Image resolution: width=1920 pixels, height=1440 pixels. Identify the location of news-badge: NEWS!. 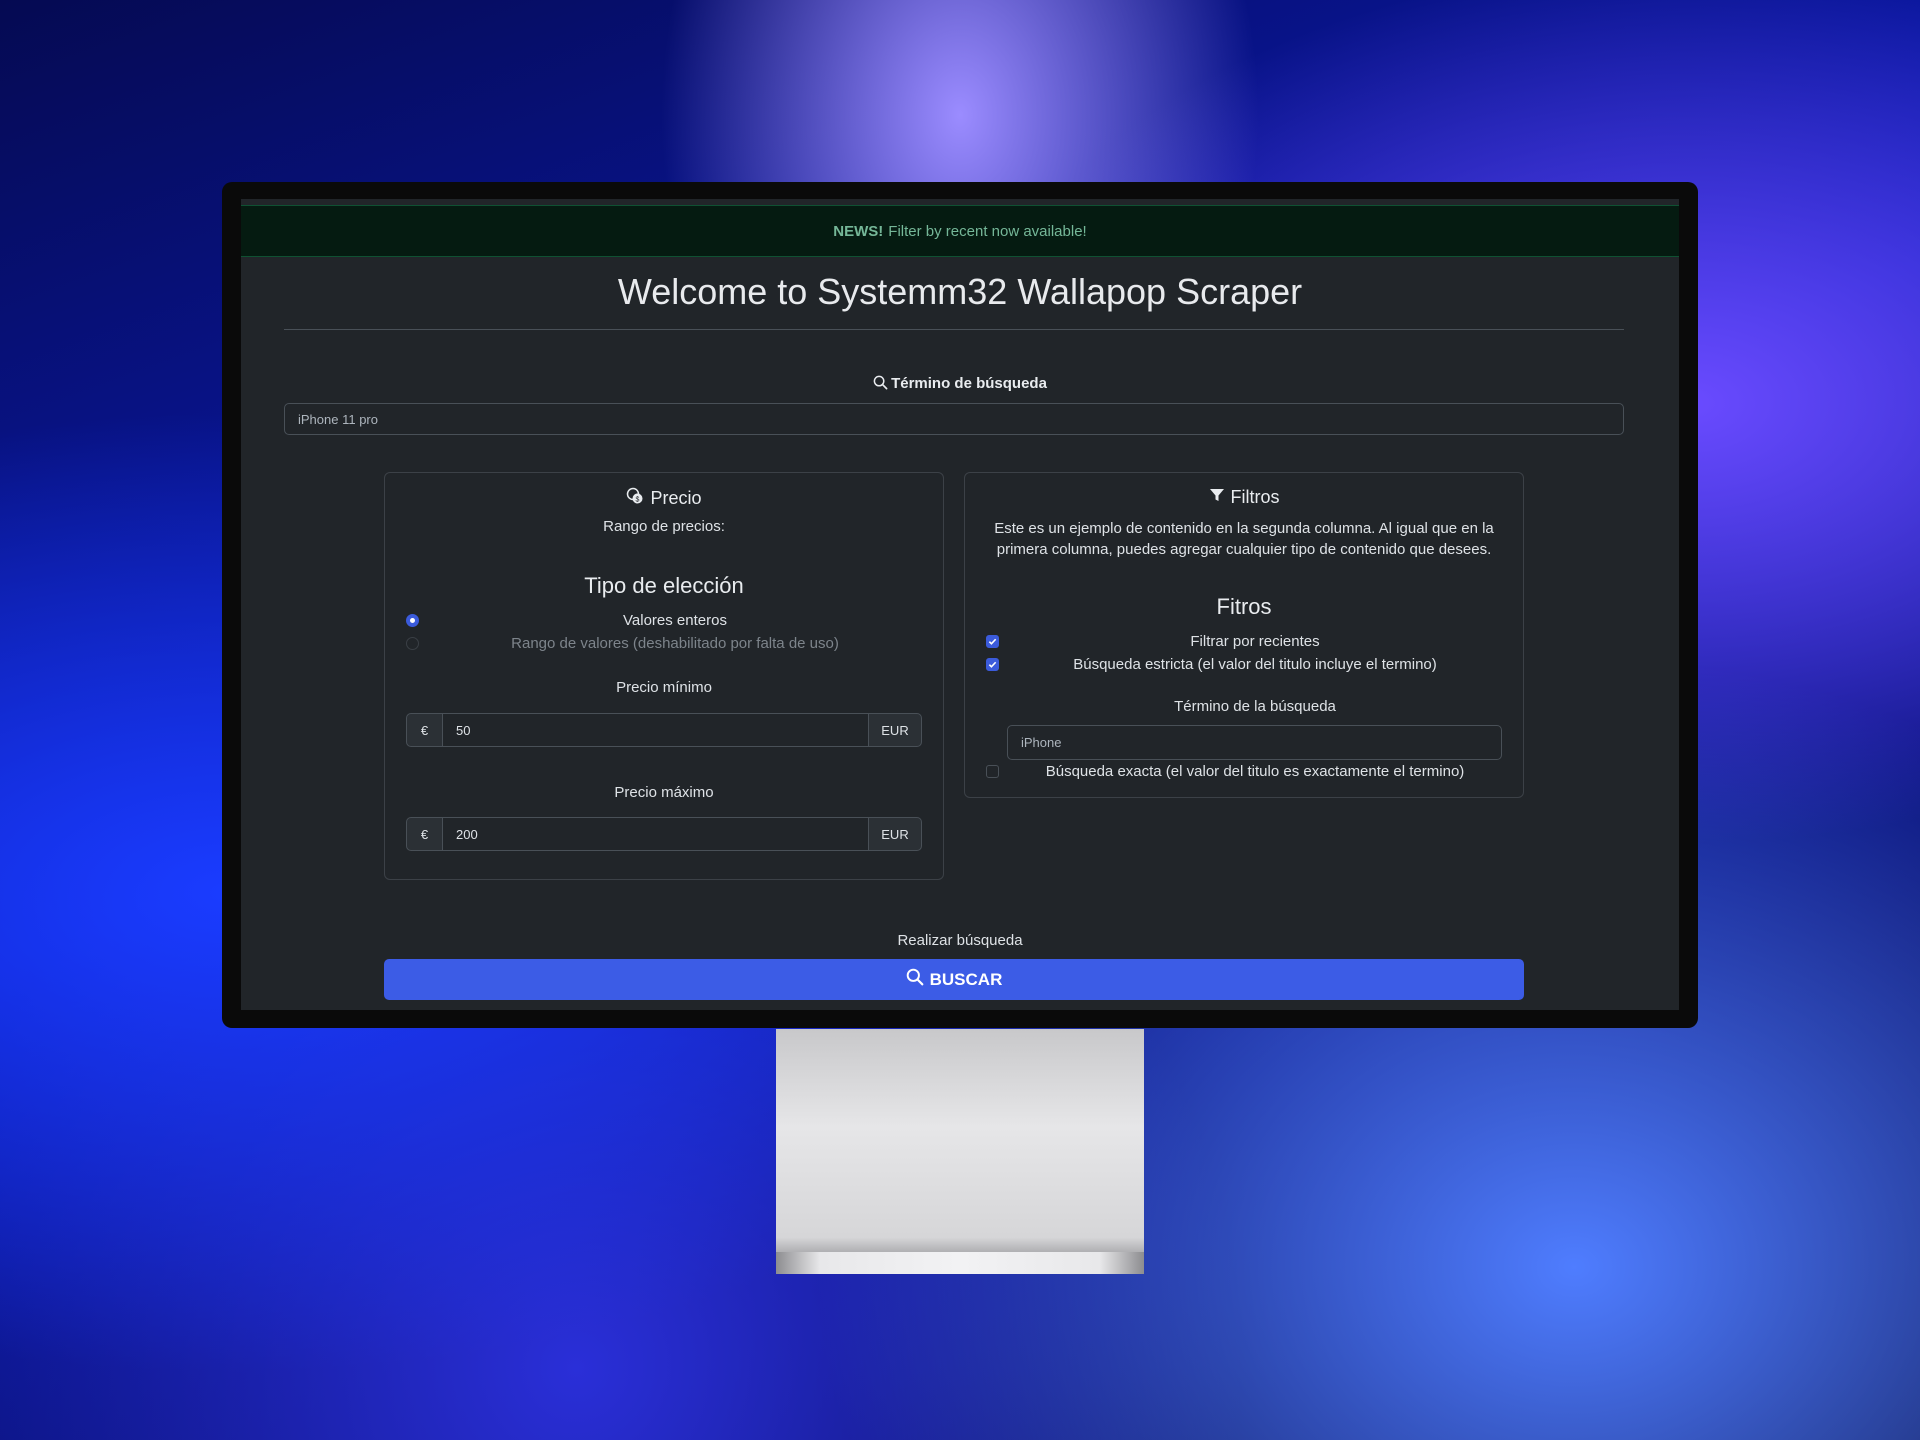
(858, 231).